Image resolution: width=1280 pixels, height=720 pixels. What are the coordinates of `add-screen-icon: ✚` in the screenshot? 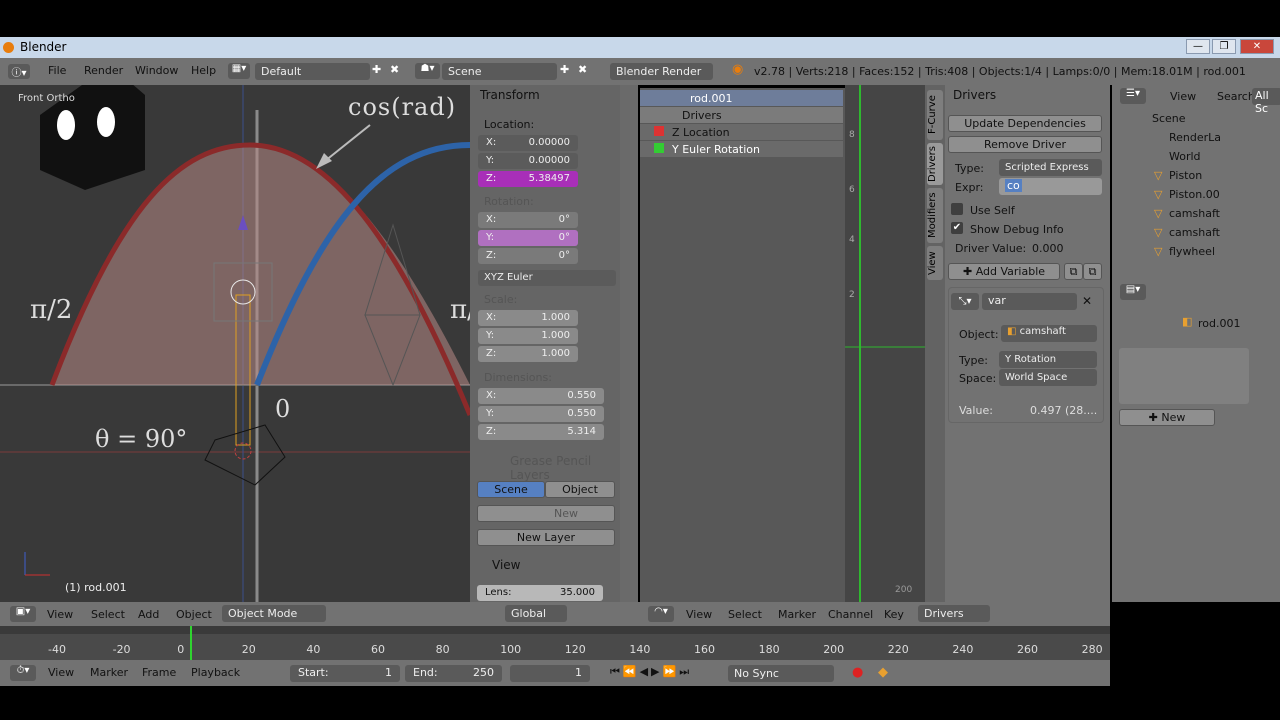 It's located at (376, 69).